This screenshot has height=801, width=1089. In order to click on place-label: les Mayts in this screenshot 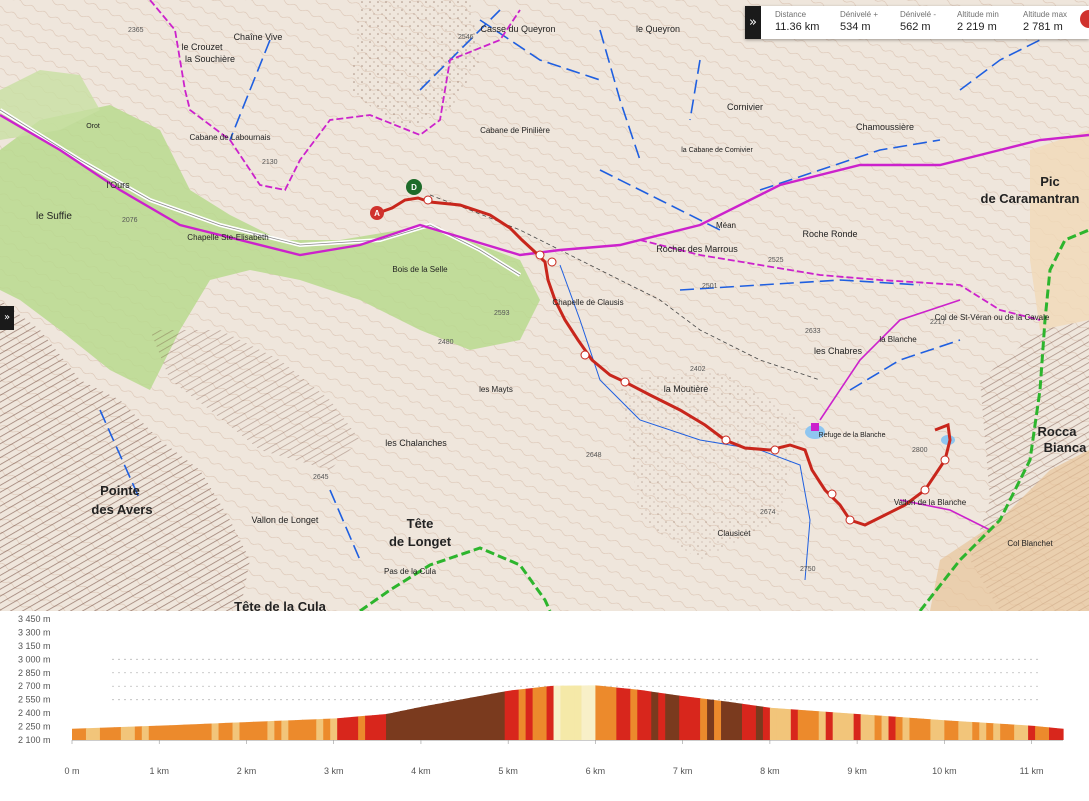, I will do `click(496, 389)`.